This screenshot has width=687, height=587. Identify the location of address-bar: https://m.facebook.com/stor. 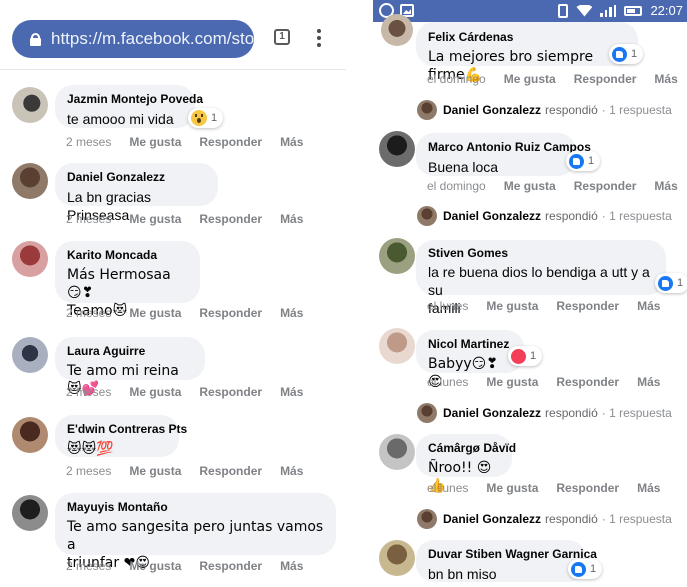
(133, 39).